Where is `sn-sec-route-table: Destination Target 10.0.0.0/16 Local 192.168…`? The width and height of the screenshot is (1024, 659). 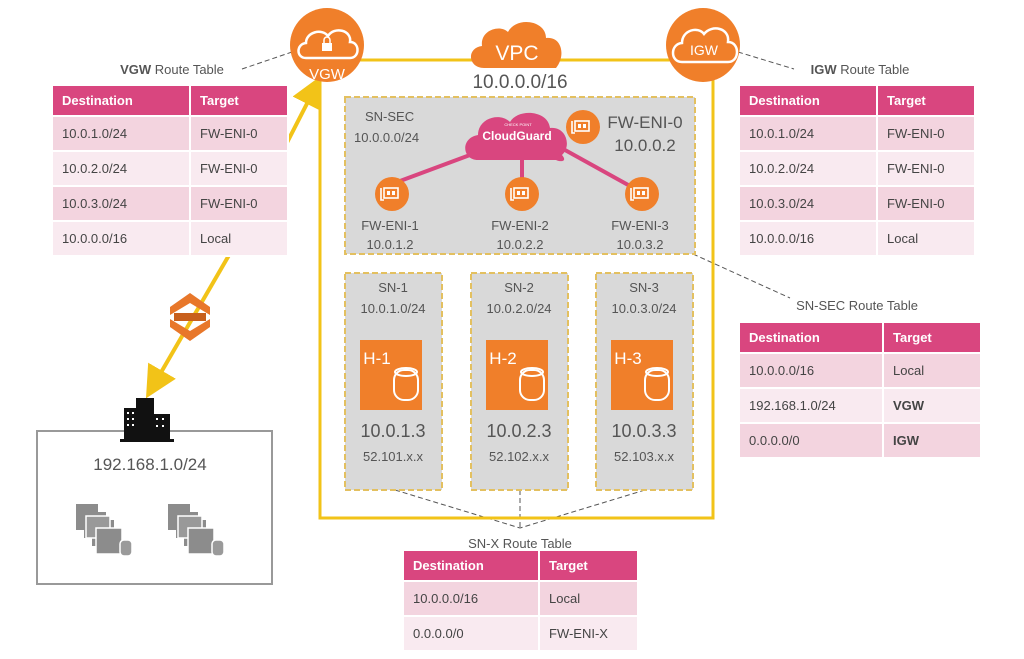
sn-sec-route-table: Destination Target 10.0.0.0/16 Local 192.168… is located at coordinates (860, 390).